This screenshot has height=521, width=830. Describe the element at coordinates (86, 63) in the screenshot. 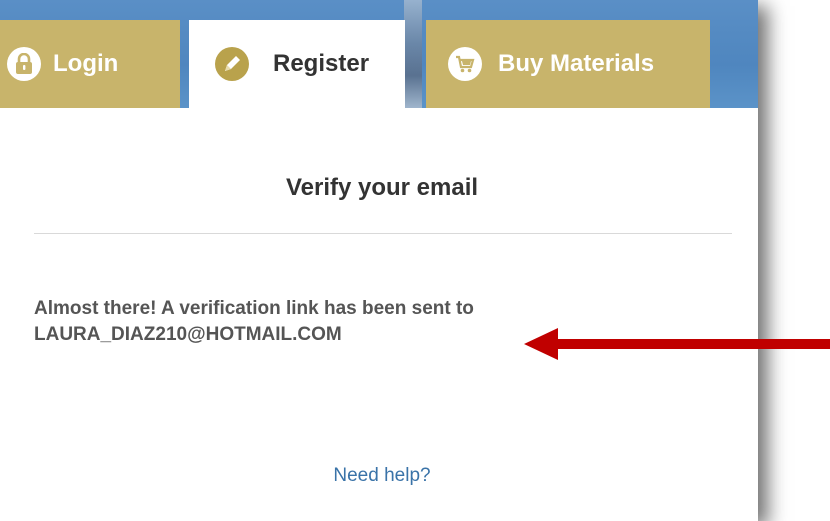

I see `tab-login-label: Login` at that location.